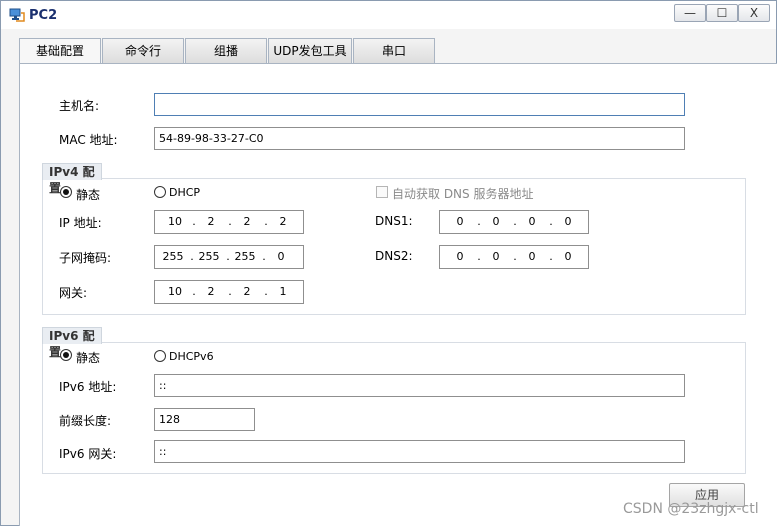 Image resolution: width=777 pixels, height=526 pixels. Describe the element at coordinates (43, 15) in the screenshot. I see `window-title: PC2` at that location.